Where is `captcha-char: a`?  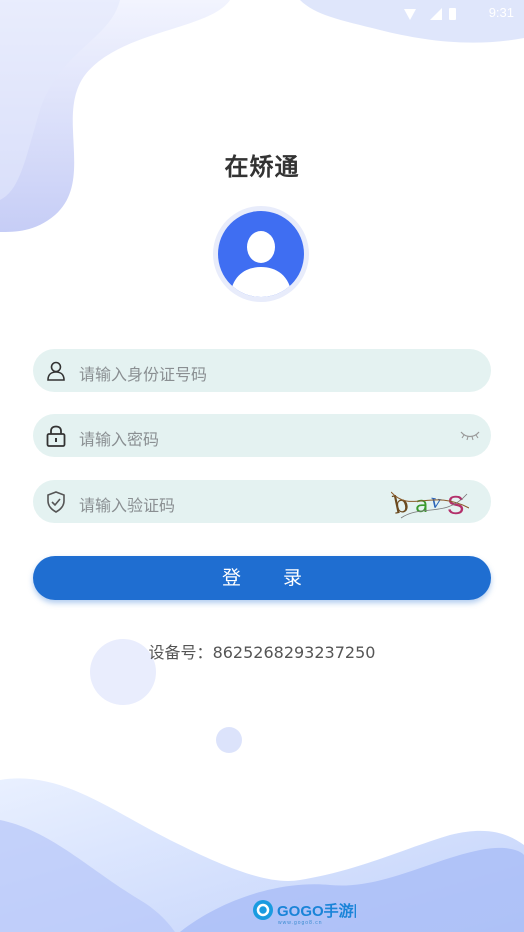 captcha-char: a is located at coordinates (421, 505).